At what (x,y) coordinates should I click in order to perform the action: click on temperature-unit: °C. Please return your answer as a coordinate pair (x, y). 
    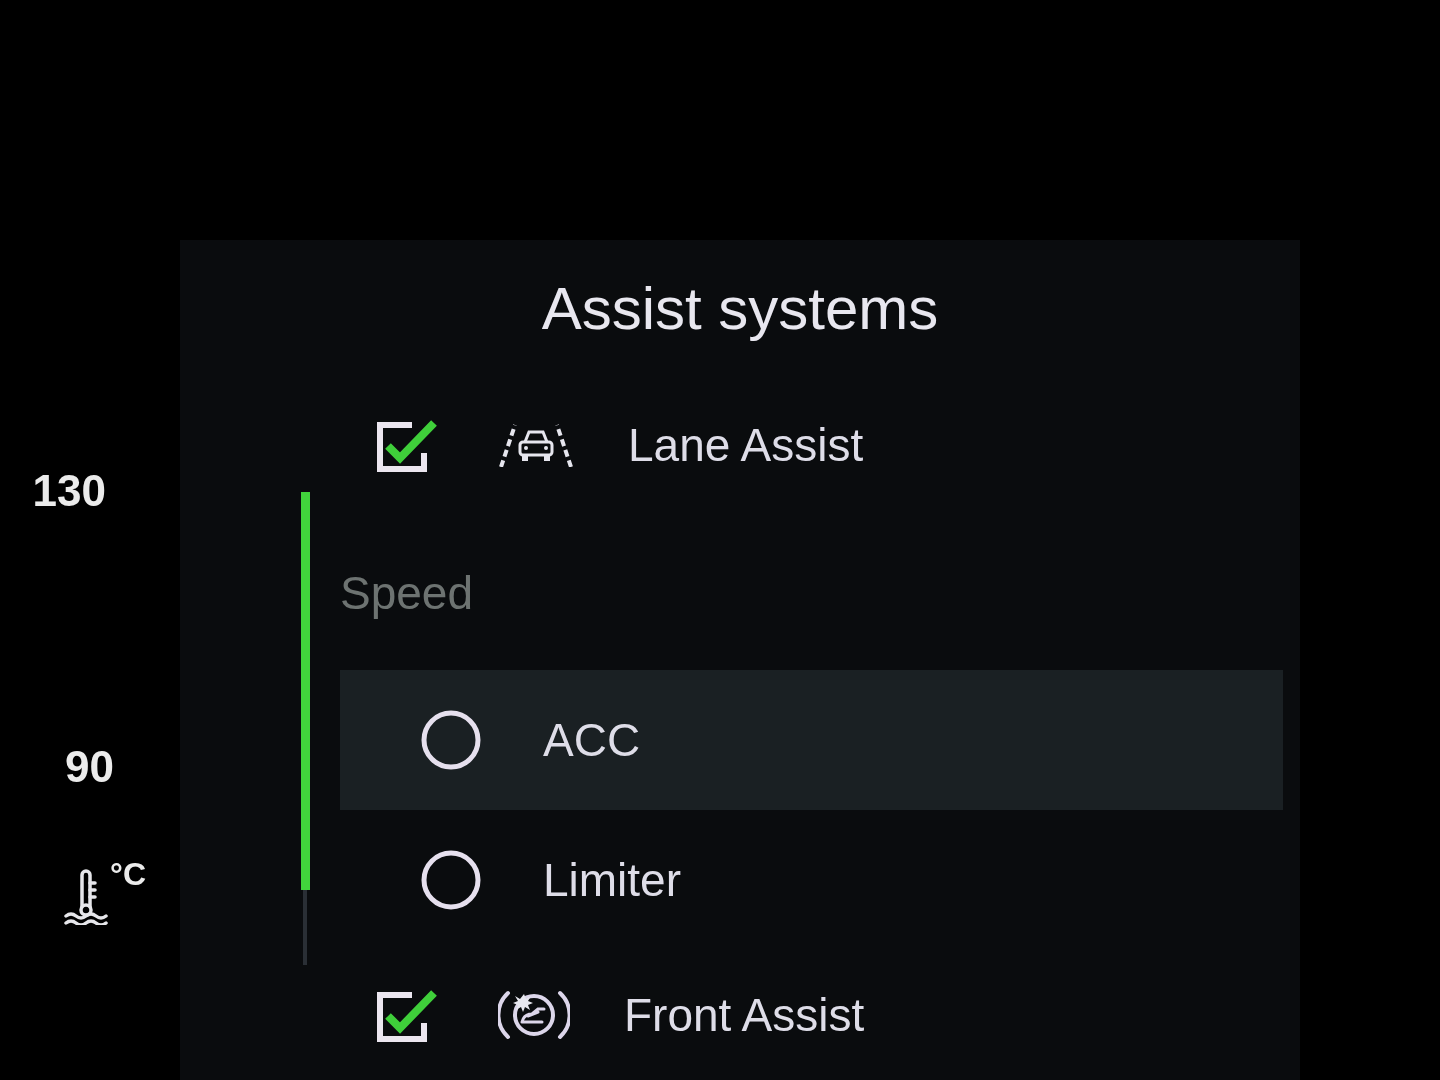
    Looking at the image, I should click on (128, 874).